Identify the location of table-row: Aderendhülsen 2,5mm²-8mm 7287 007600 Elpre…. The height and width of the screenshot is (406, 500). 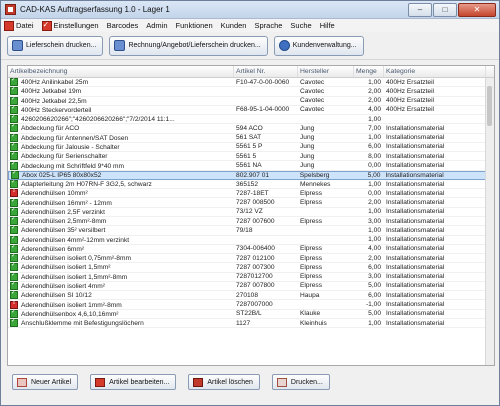
(247, 222).